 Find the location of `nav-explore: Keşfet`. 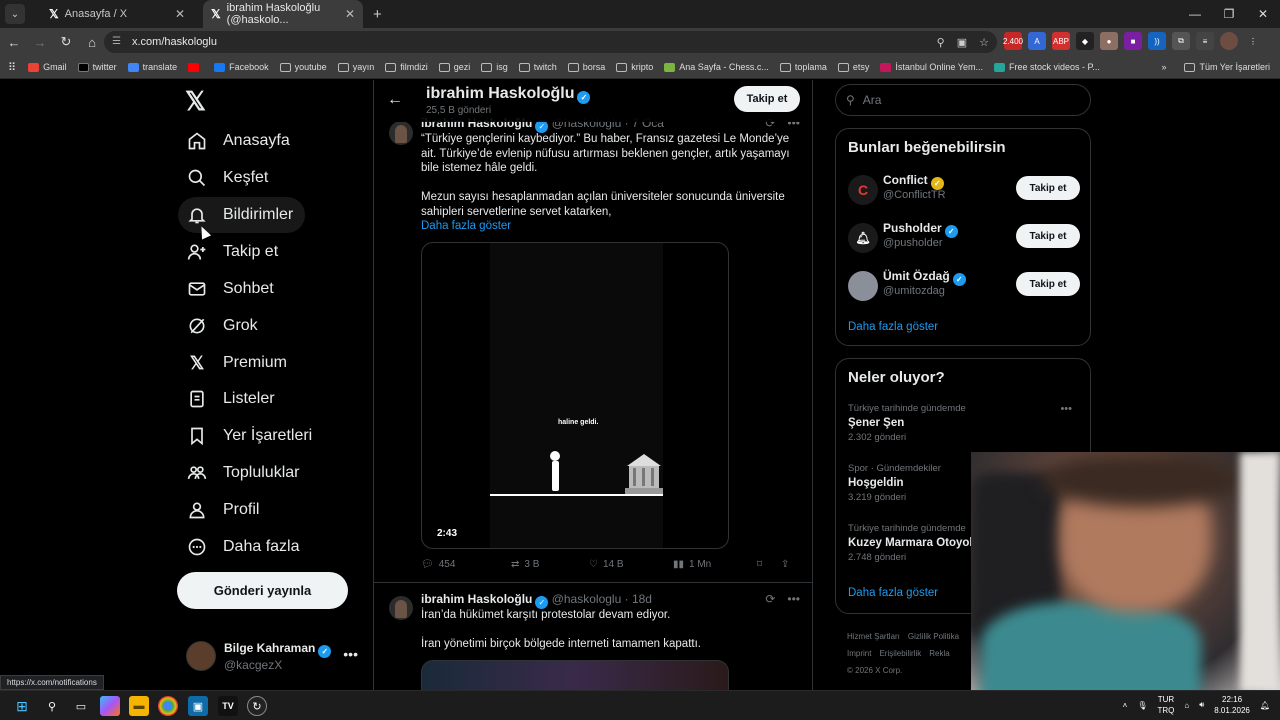

nav-explore: Keşfet is located at coordinates (229, 178).